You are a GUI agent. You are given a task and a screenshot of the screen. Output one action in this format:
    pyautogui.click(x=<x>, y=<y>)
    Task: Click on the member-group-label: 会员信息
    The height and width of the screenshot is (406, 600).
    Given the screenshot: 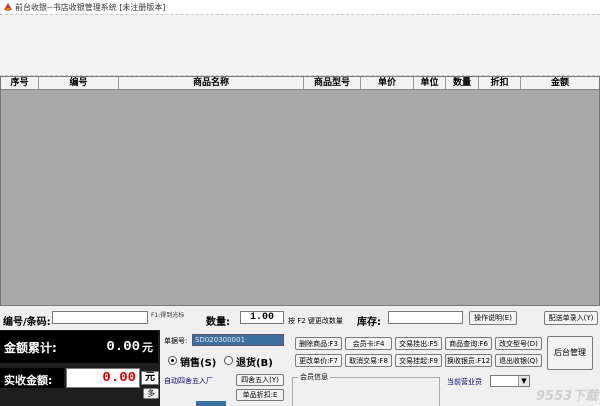 What is the action you would take?
    pyautogui.click(x=314, y=377)
    